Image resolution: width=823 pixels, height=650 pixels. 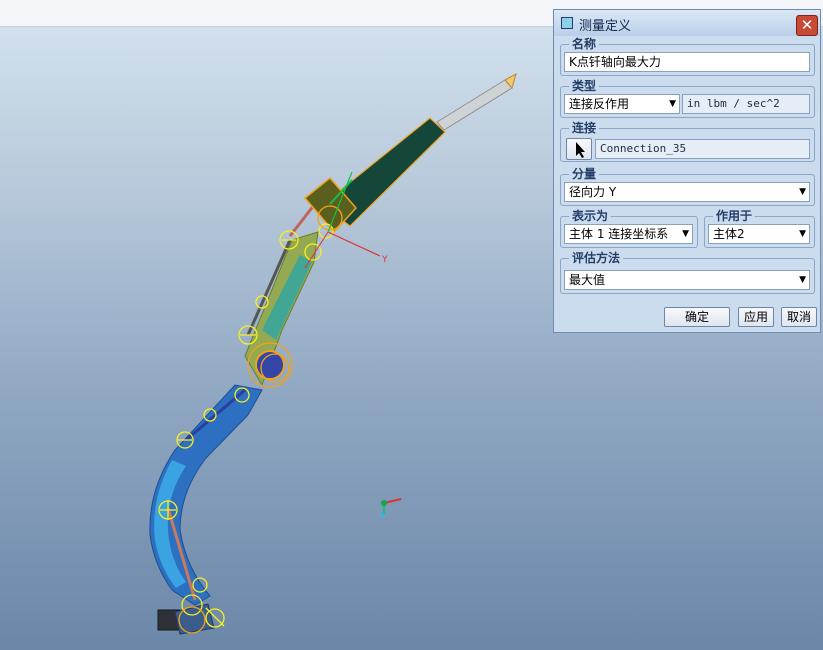 What do you see at coordinates (584, 86) in the screenshot?
I see `type-legend: 类型` at bounding box center [584, 86].